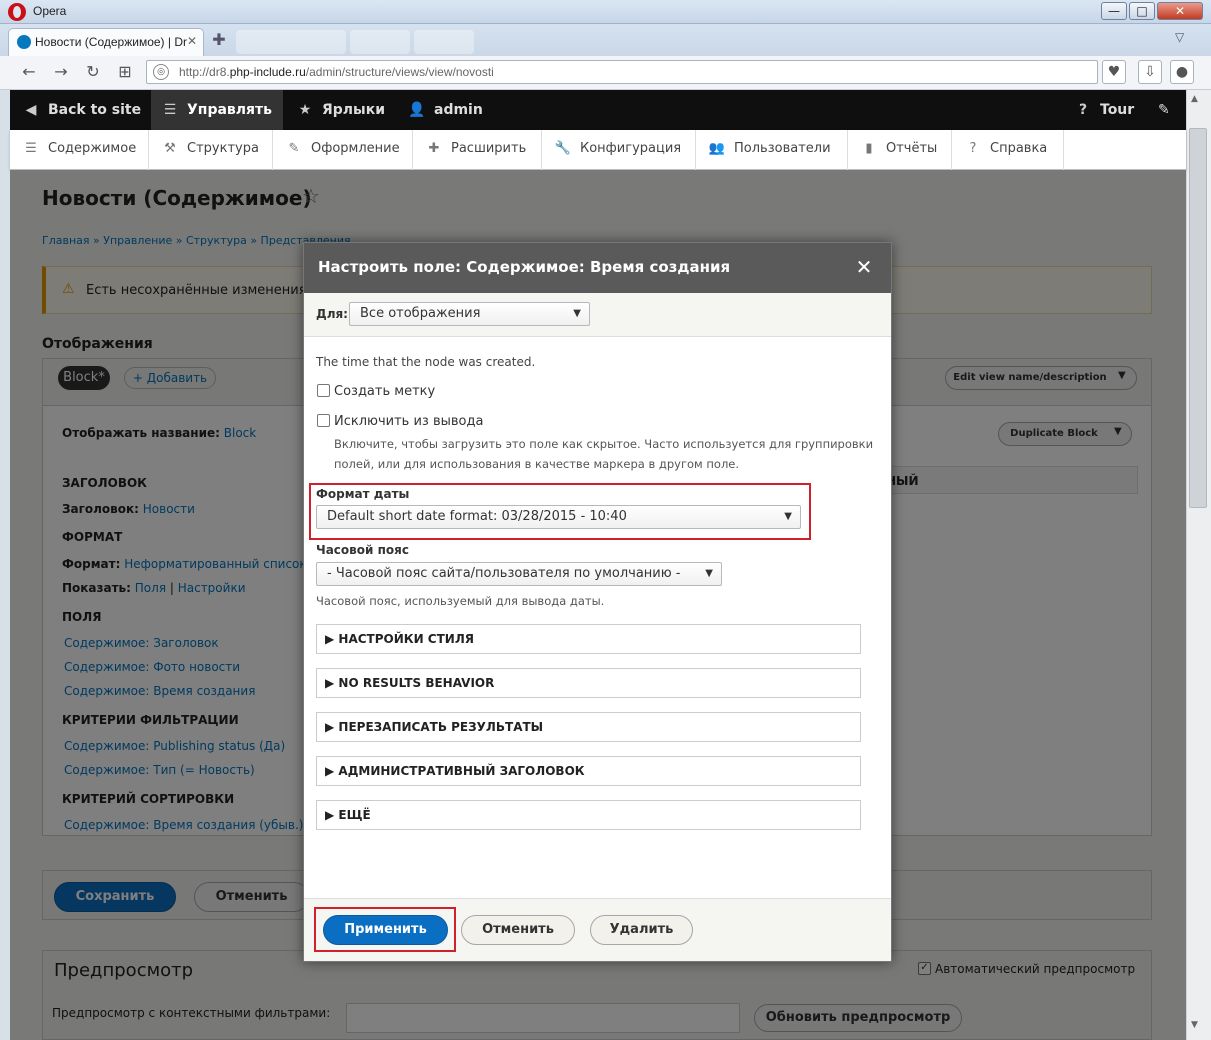  Describe the element at coordinates (1104, 110) in the screenshot. I see `tour-button: ? Tour` at that location.